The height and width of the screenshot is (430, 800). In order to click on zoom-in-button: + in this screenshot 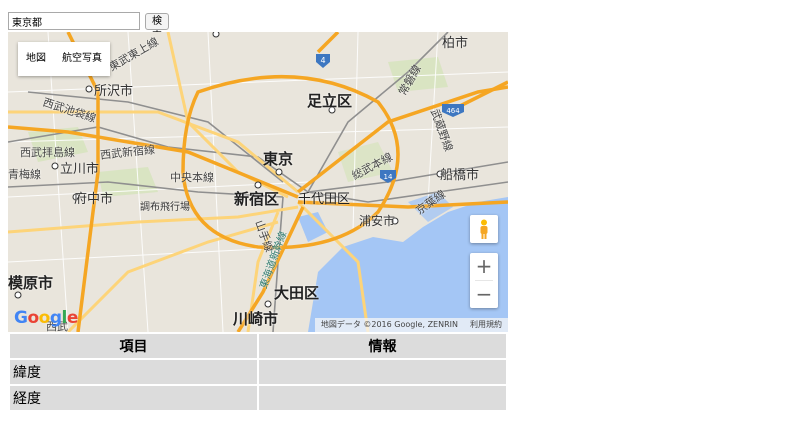, I will do `click(484, 266)`.